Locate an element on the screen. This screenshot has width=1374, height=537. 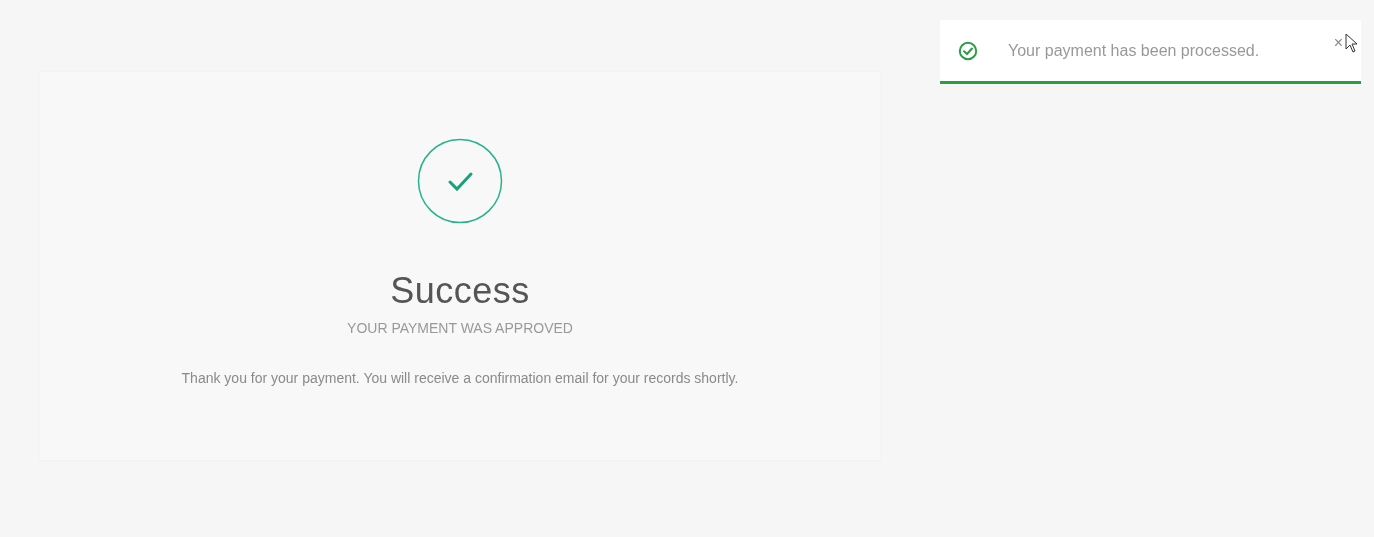
success-title: Success is located at coordinates (460, 291).